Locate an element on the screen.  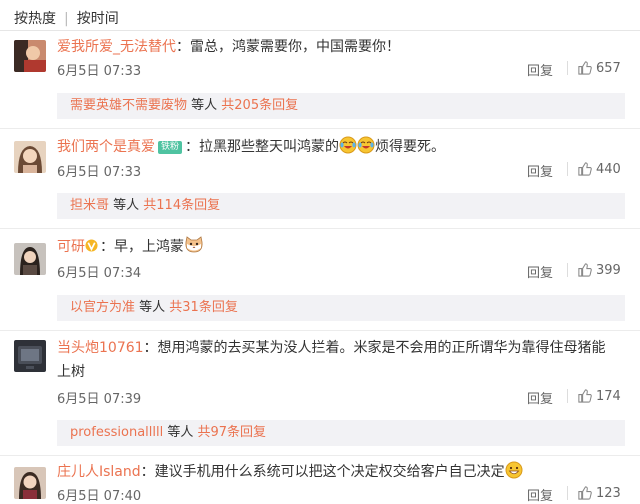
comment-time: 6月5日 07:40 is located at coordinates (99, 496).